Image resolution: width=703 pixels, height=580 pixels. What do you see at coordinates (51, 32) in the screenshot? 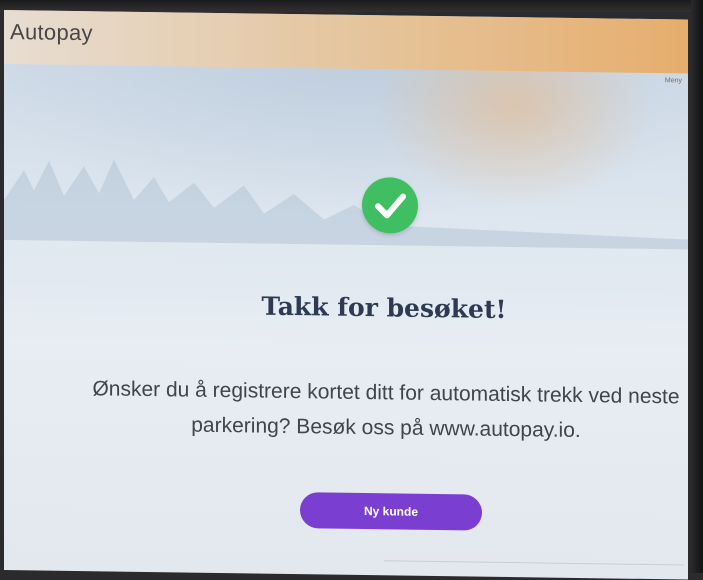
I see `brand-logo: Autopay` at bounding box center [51, 32].